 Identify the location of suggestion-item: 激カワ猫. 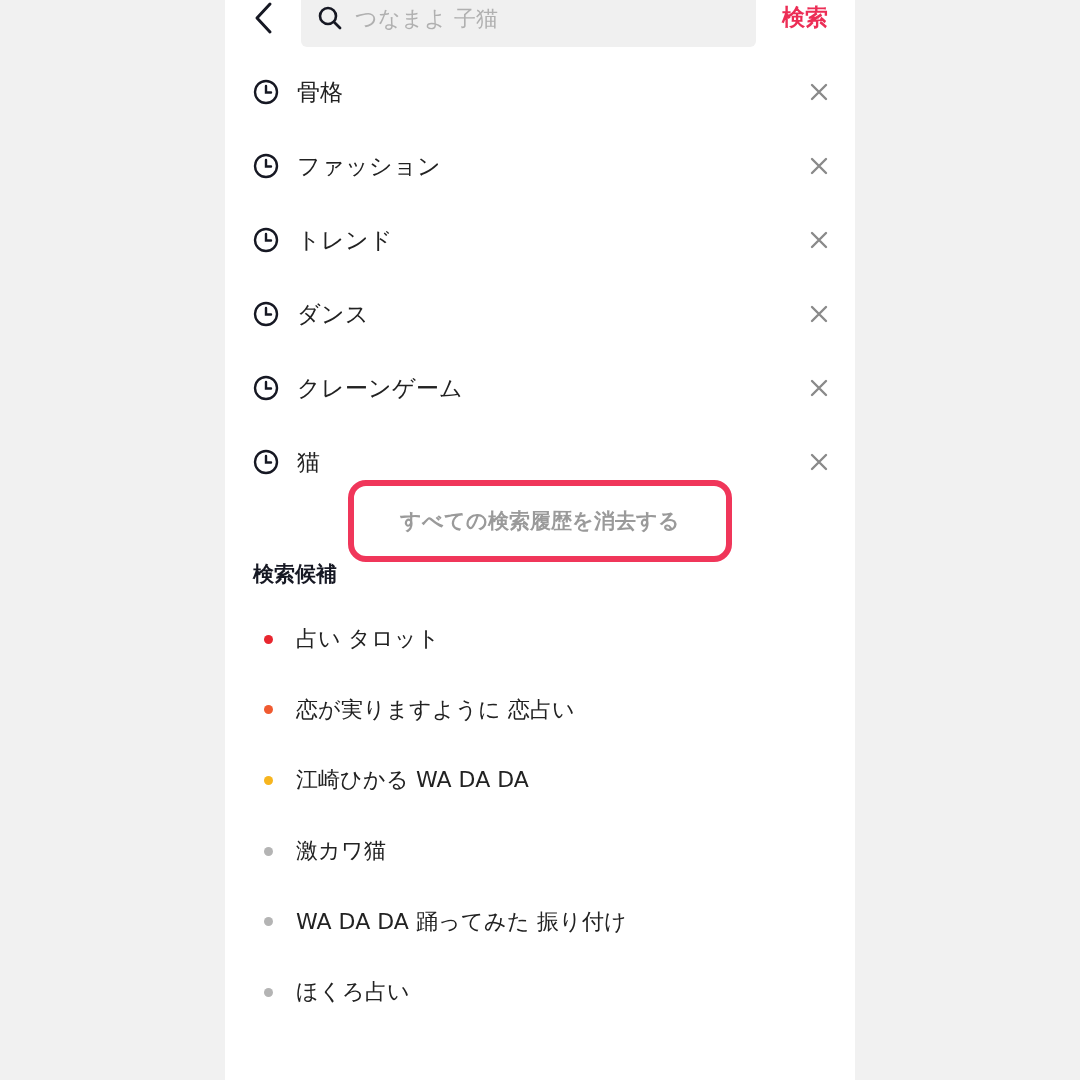
(341, 851).